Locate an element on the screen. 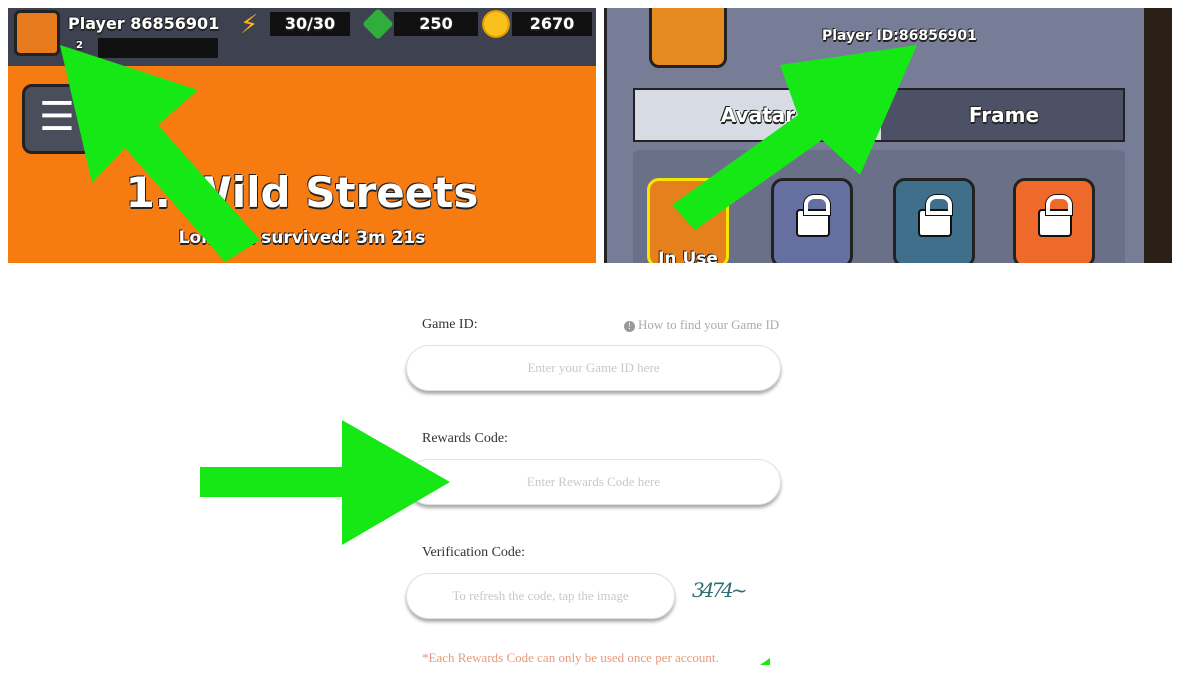  arrow-to-avatar is located at coordinates (160, 153).